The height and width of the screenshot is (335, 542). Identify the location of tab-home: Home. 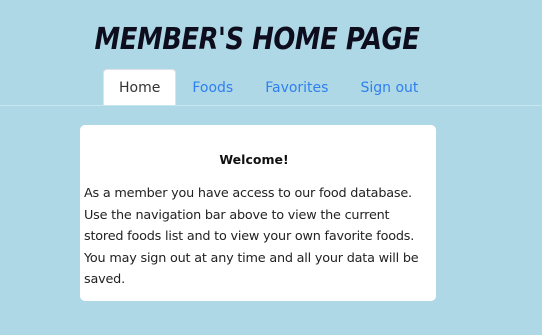
(140, 87).